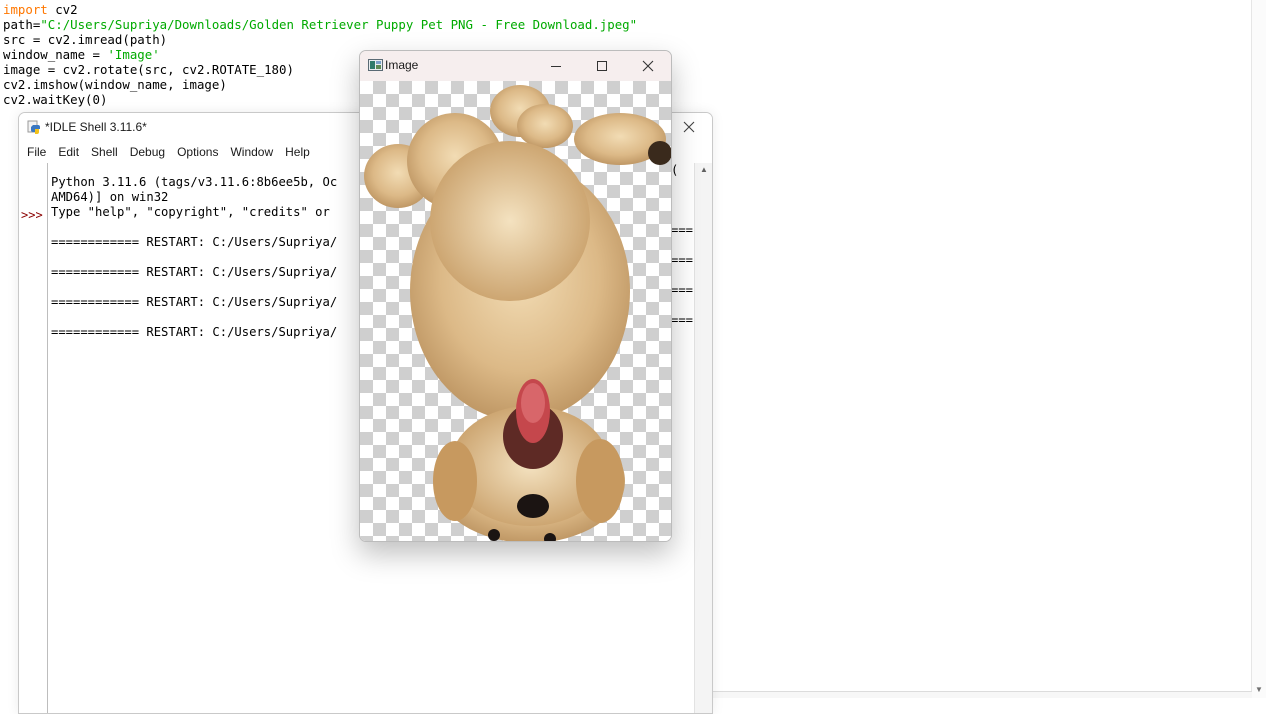 This screenshot has height=714, width=1280. I want to click on shell-close-button, so click(689, 127).